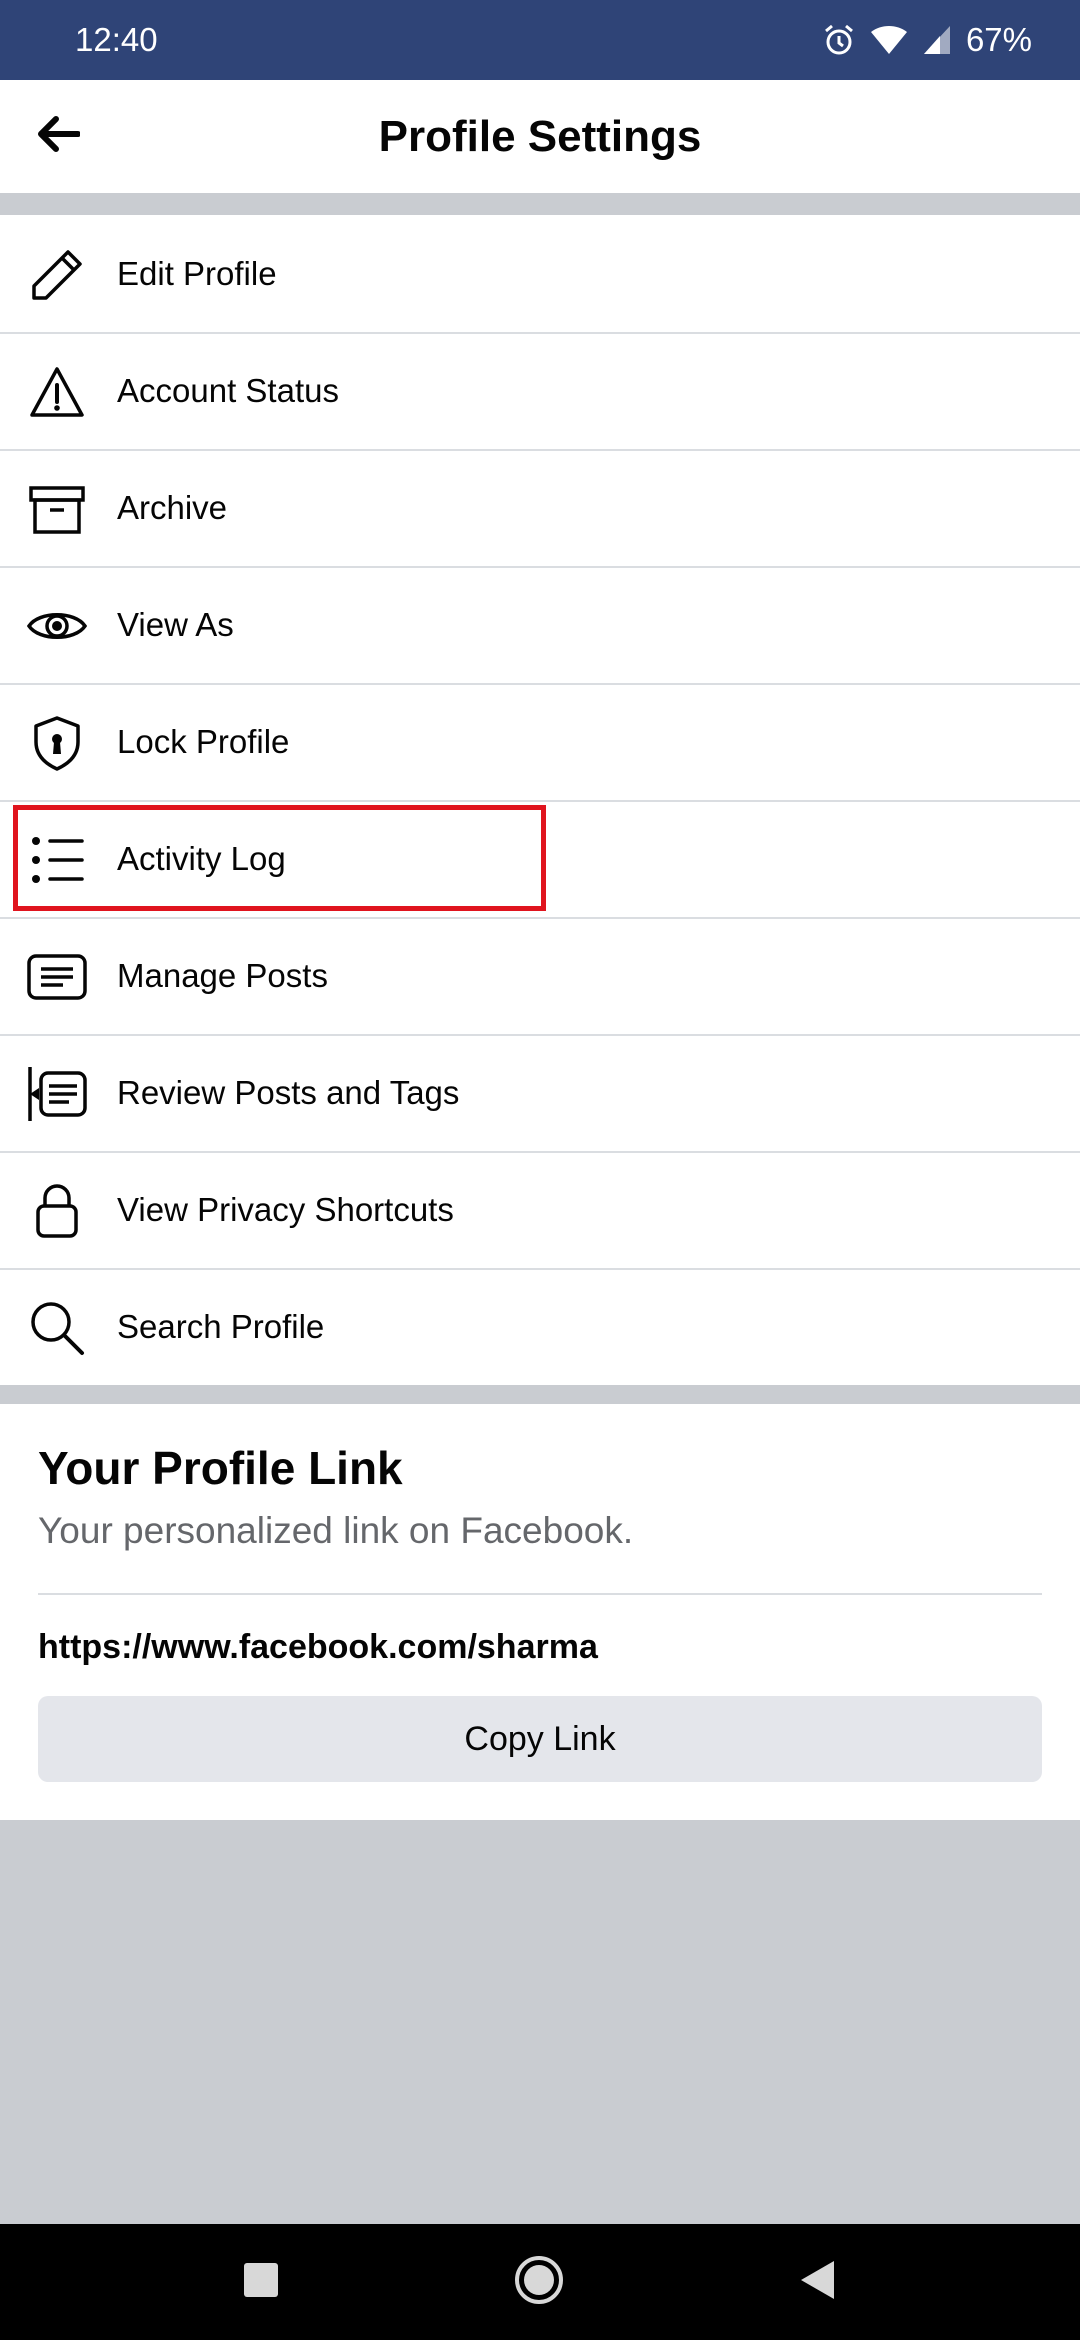 The width and height of the screenshot is (1080, 2340). I want to click on profile-link-title: Your Profile Link, so click(220, 1468).